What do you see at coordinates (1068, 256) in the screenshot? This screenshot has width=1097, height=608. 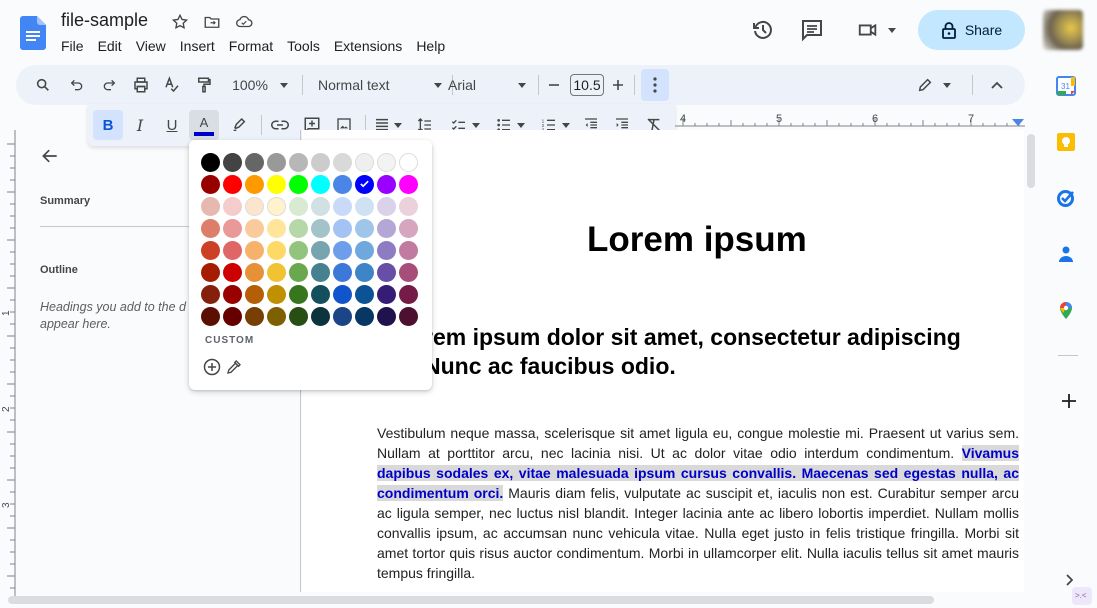 I see `contacts-icon` at bounding box center [1068, 256].